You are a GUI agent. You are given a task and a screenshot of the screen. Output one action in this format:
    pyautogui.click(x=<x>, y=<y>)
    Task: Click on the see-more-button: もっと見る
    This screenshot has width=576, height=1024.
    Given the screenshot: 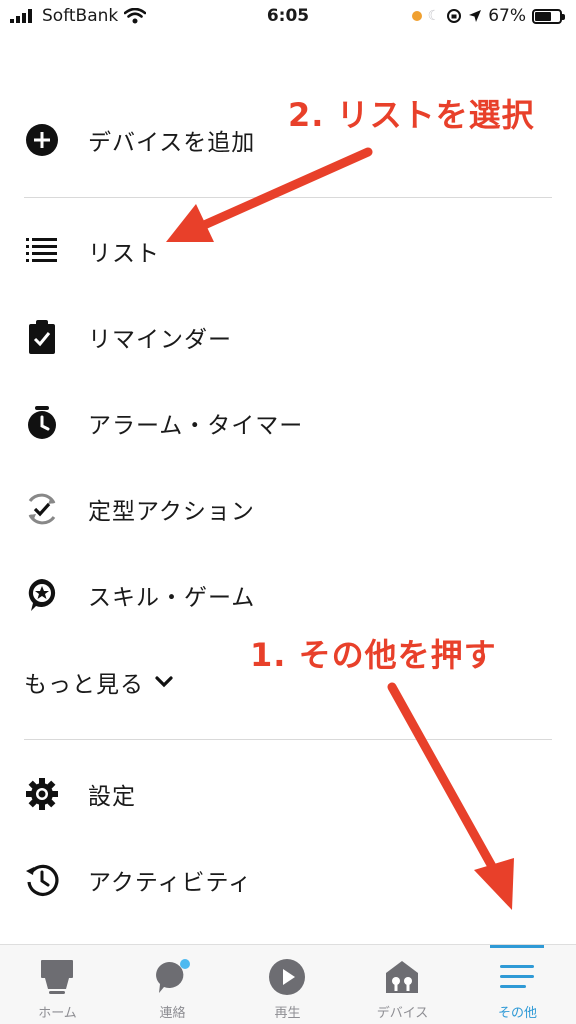 What is the action you would take?
    pyautogui.click(x=99, y=682)
    